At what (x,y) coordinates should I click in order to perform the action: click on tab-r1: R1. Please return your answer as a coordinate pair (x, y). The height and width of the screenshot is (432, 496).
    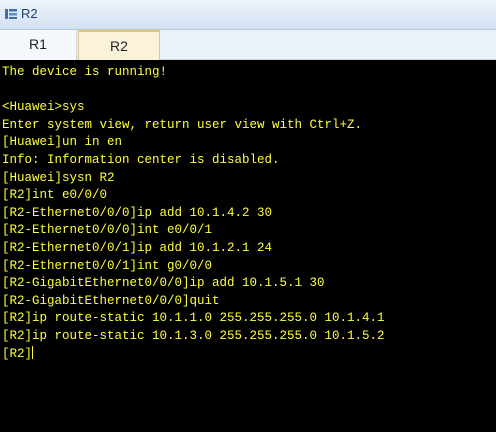
    Looking at the image, I should click on (38, 45).